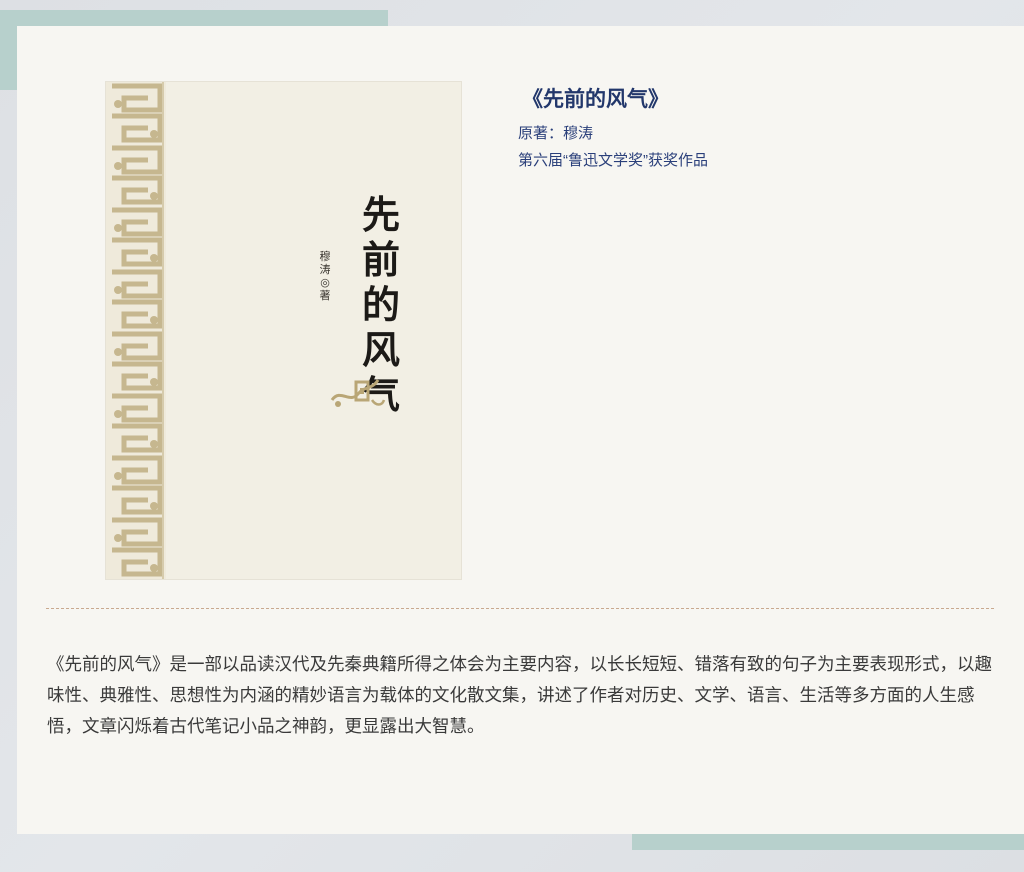 Image resolution: width=1024 pixels, height=872 pixels. I want to click on book-title: 《先前的风气》, so click(595, 99).